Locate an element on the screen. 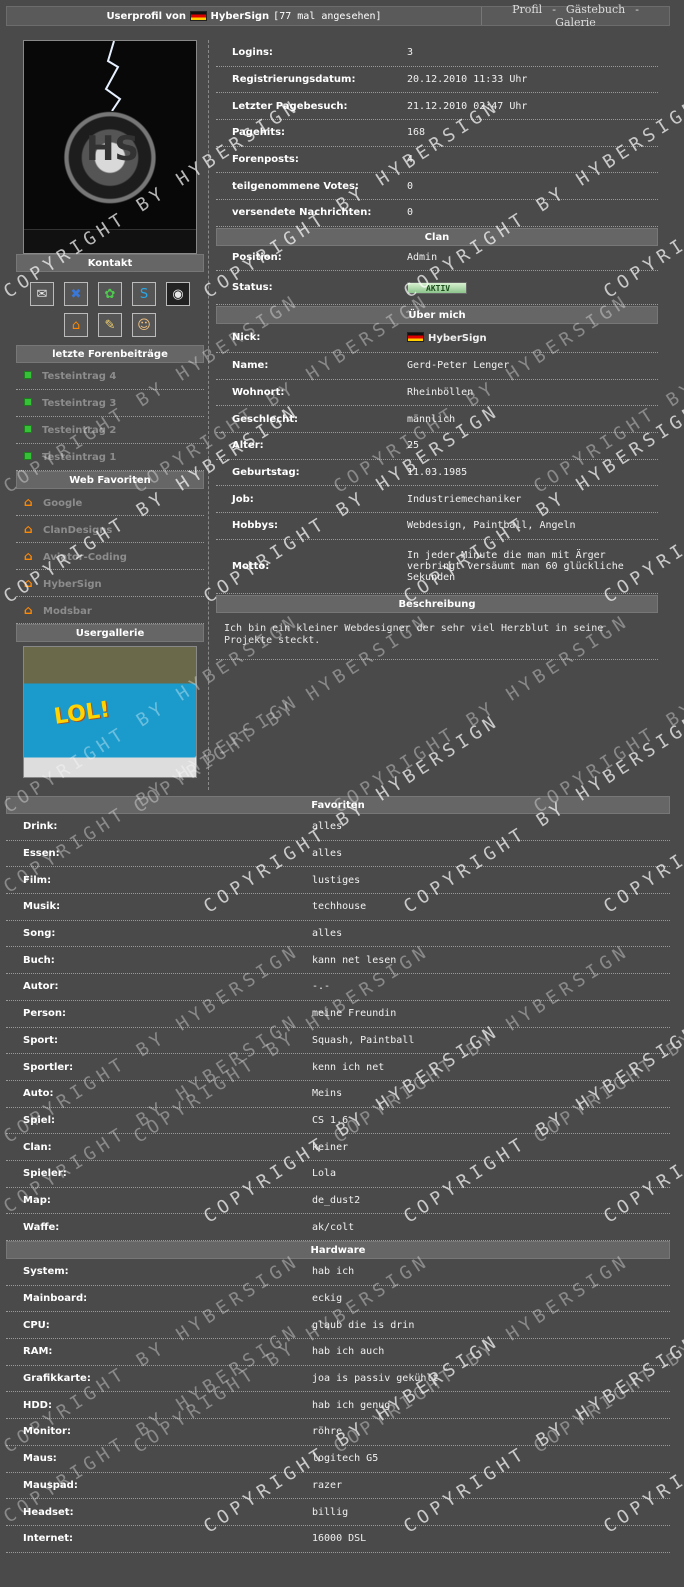  row-value: röhre is located at coordinates (327, 1432).